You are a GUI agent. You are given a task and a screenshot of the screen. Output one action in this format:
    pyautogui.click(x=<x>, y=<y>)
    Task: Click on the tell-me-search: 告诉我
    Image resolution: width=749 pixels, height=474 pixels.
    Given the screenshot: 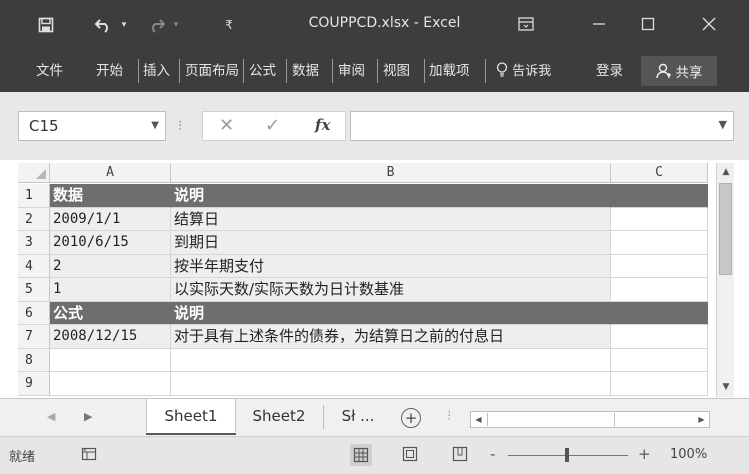 What is the action you would take?
    pyautogui.click(x=523, y=71)
    